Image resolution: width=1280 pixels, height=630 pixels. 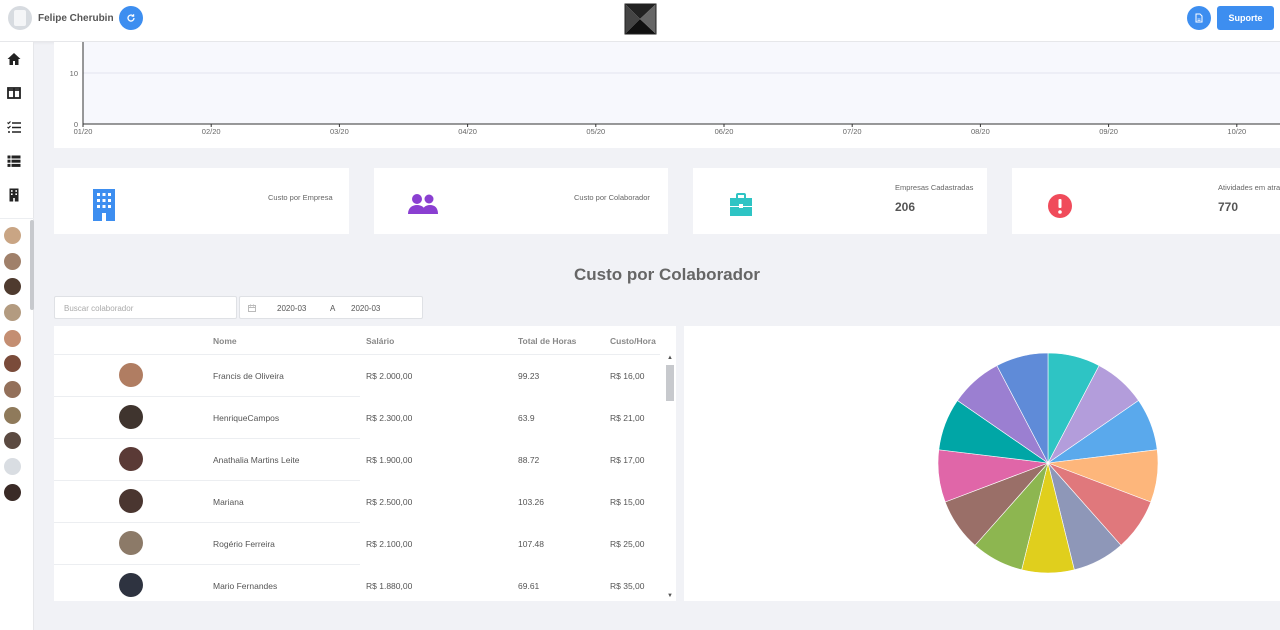 I want to click on columns-icon, so click(x=14, y=93).